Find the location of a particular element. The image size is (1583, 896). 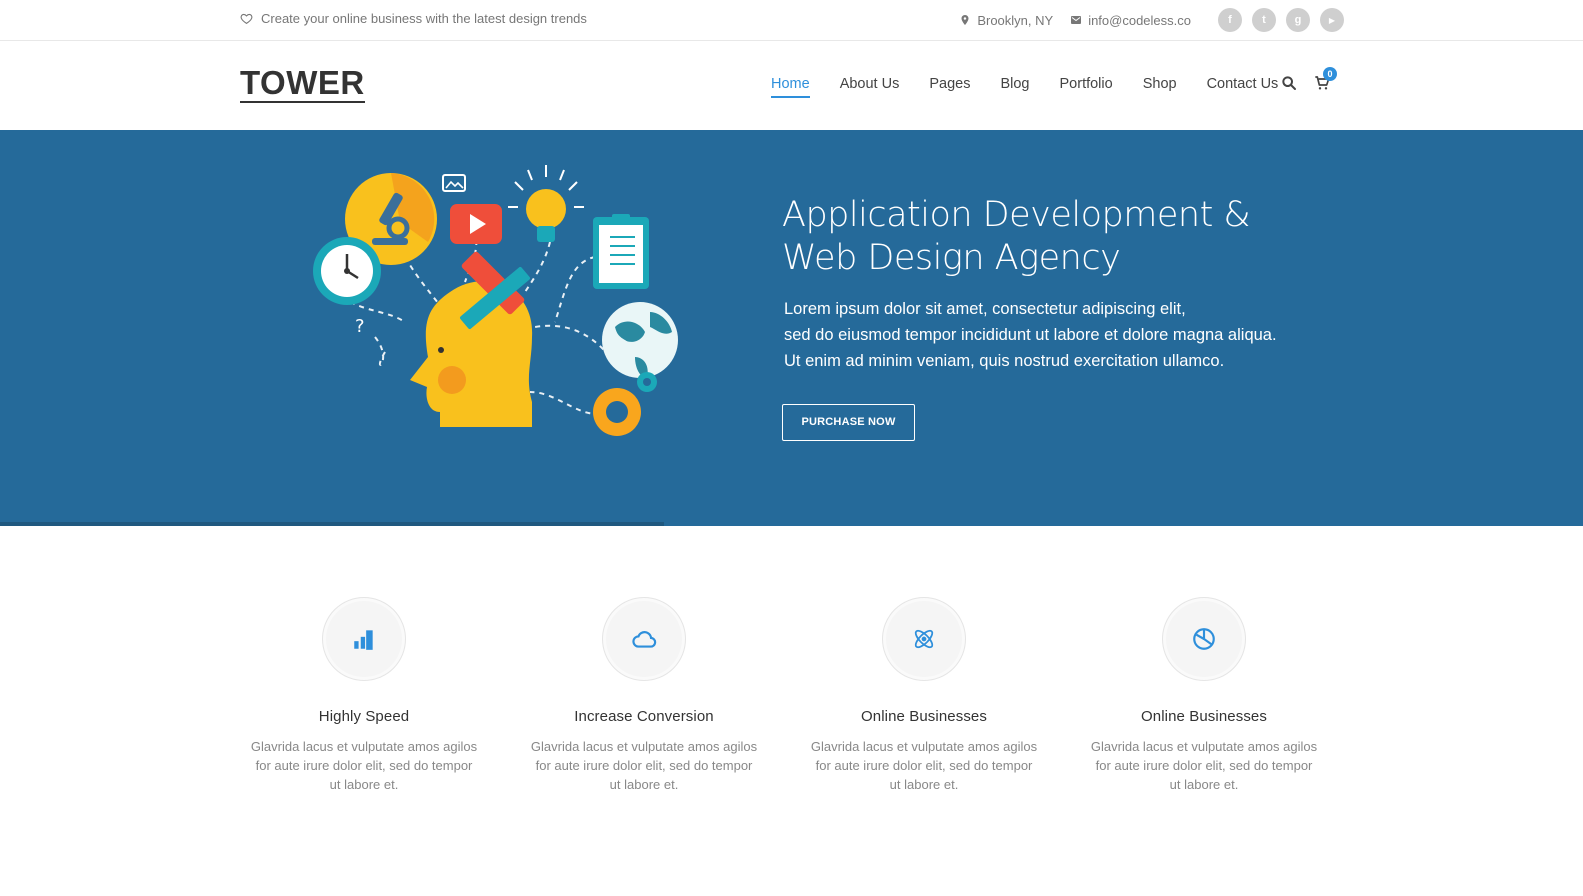

nav-item-shop: Shop is located at coordinates (1160, 87).